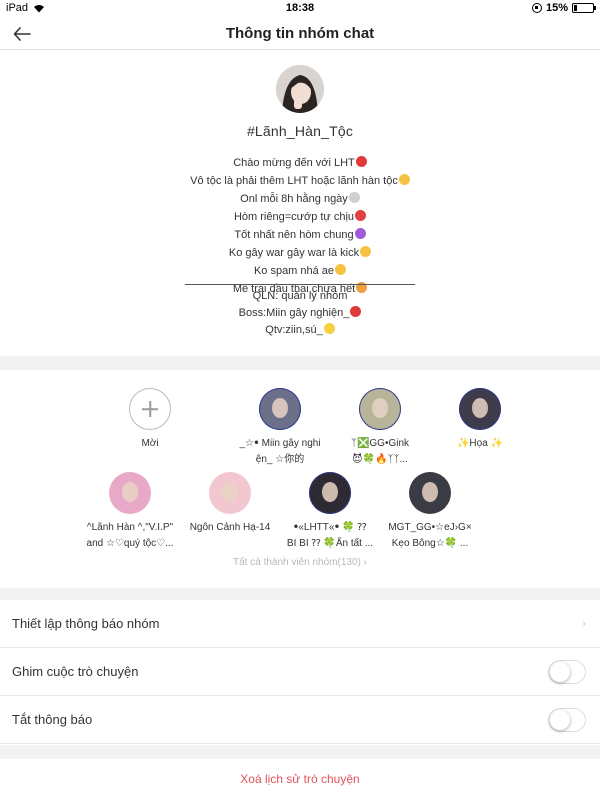  I want to click on rotation-lock-icon, so click(536, 8).